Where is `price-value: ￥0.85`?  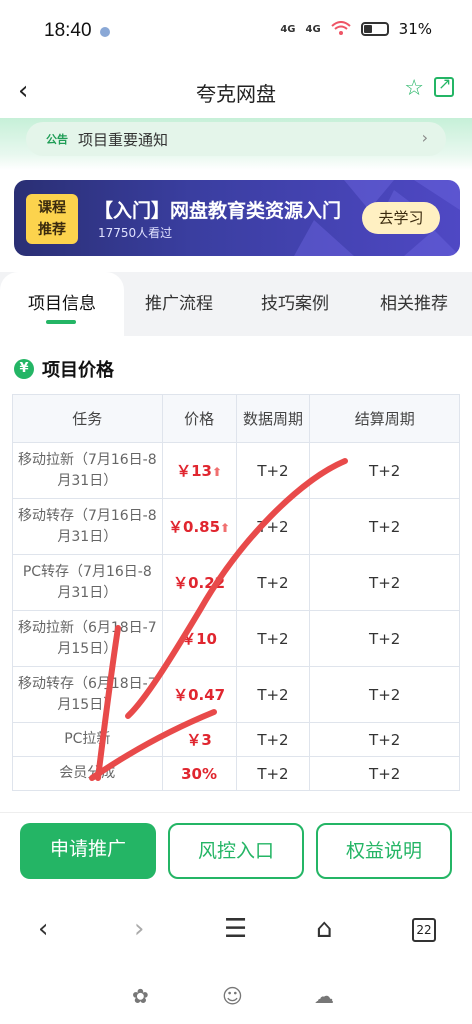 price-value: ￥0.85 is located at coordinates (194, 527).